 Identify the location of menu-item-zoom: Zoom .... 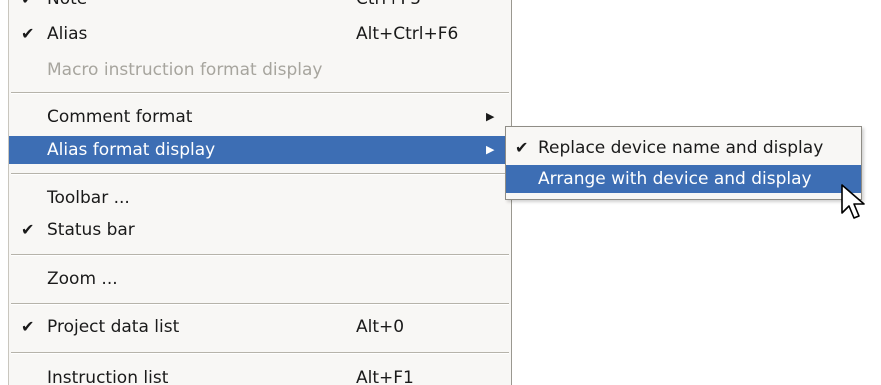
(260, 279).